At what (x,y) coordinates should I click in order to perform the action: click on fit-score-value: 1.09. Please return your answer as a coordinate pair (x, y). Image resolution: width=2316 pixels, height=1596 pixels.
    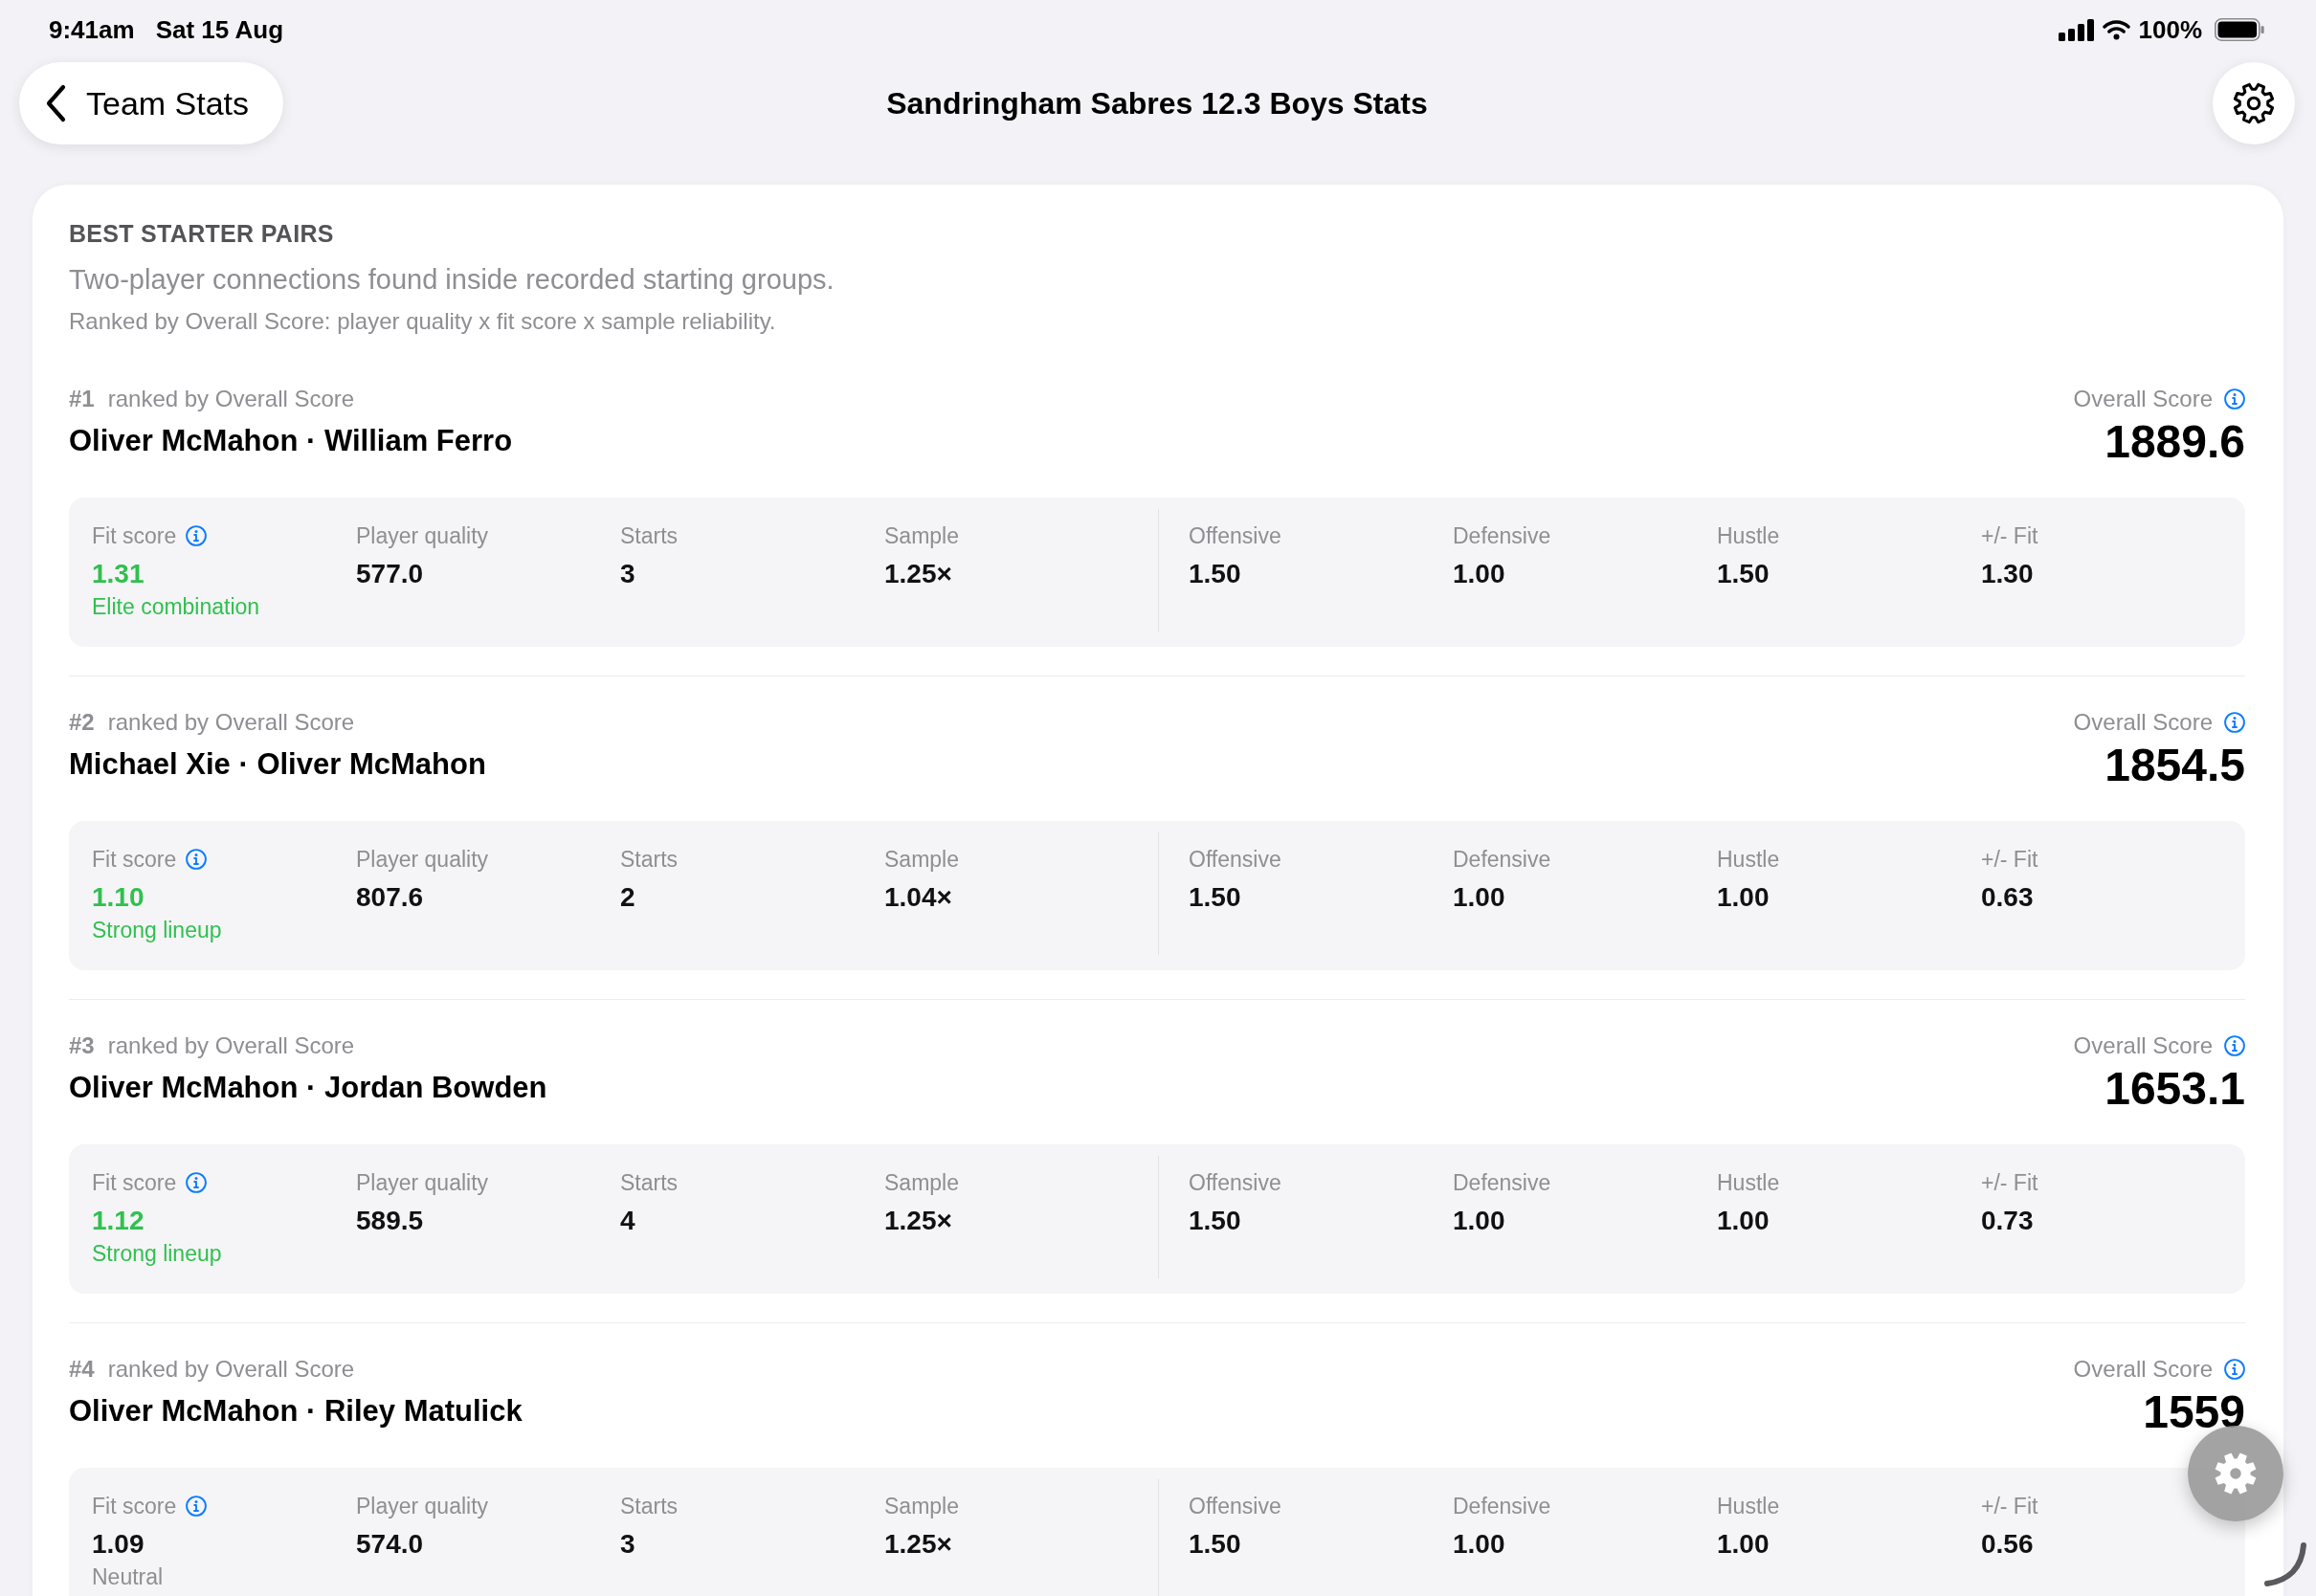
    Looking at the image, I should click on (118, 1545).